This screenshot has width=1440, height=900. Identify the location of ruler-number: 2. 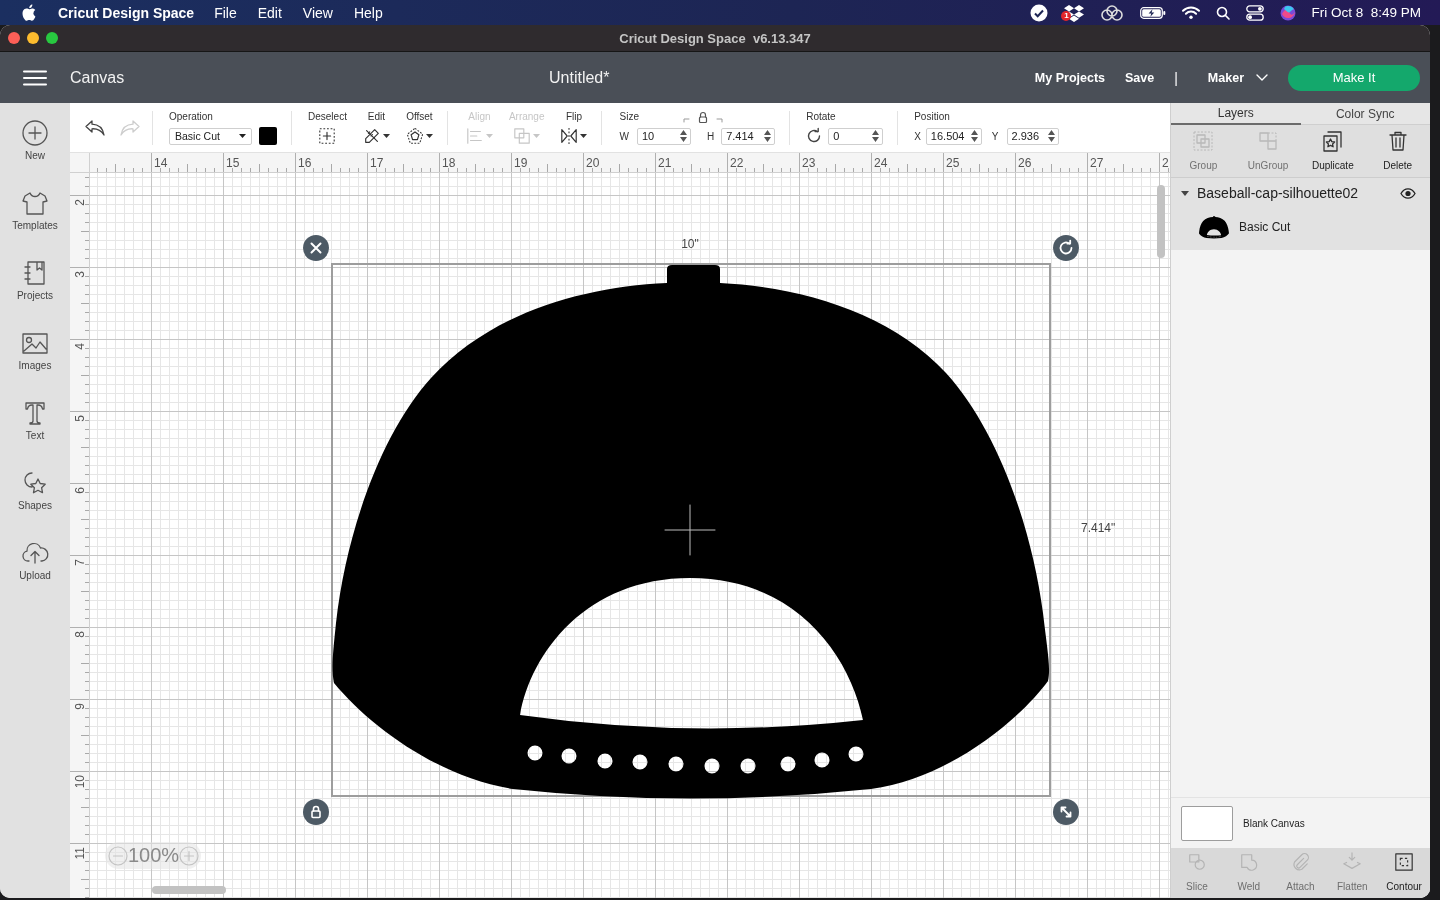
(79, 202).